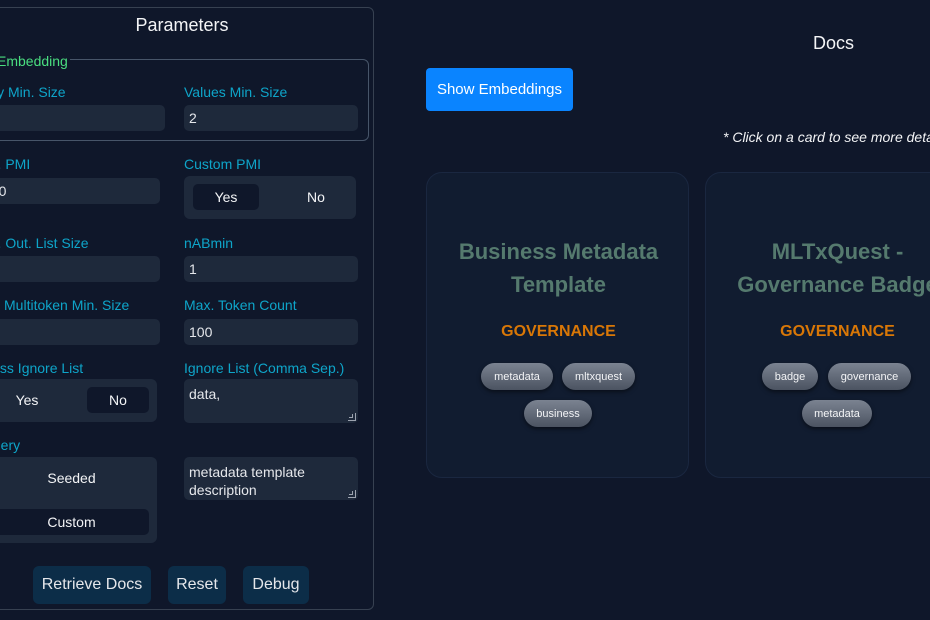 Image resolution: width=930 pixels, height=620 pixels. Describe the element at coordinates (790, 376) in the screenshot. I see `doc-card-tag: badge` at that location.